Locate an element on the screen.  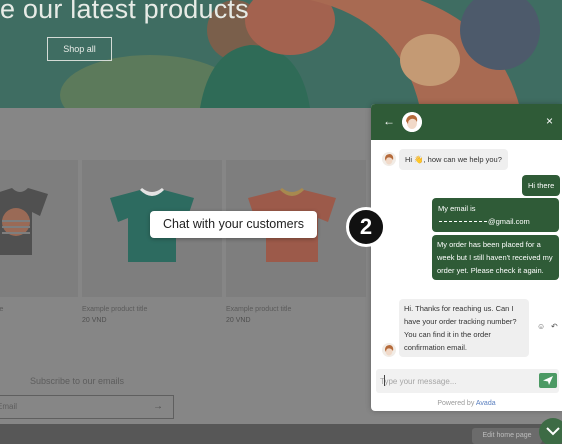
product-title: le is located at coordinates (2, 309).